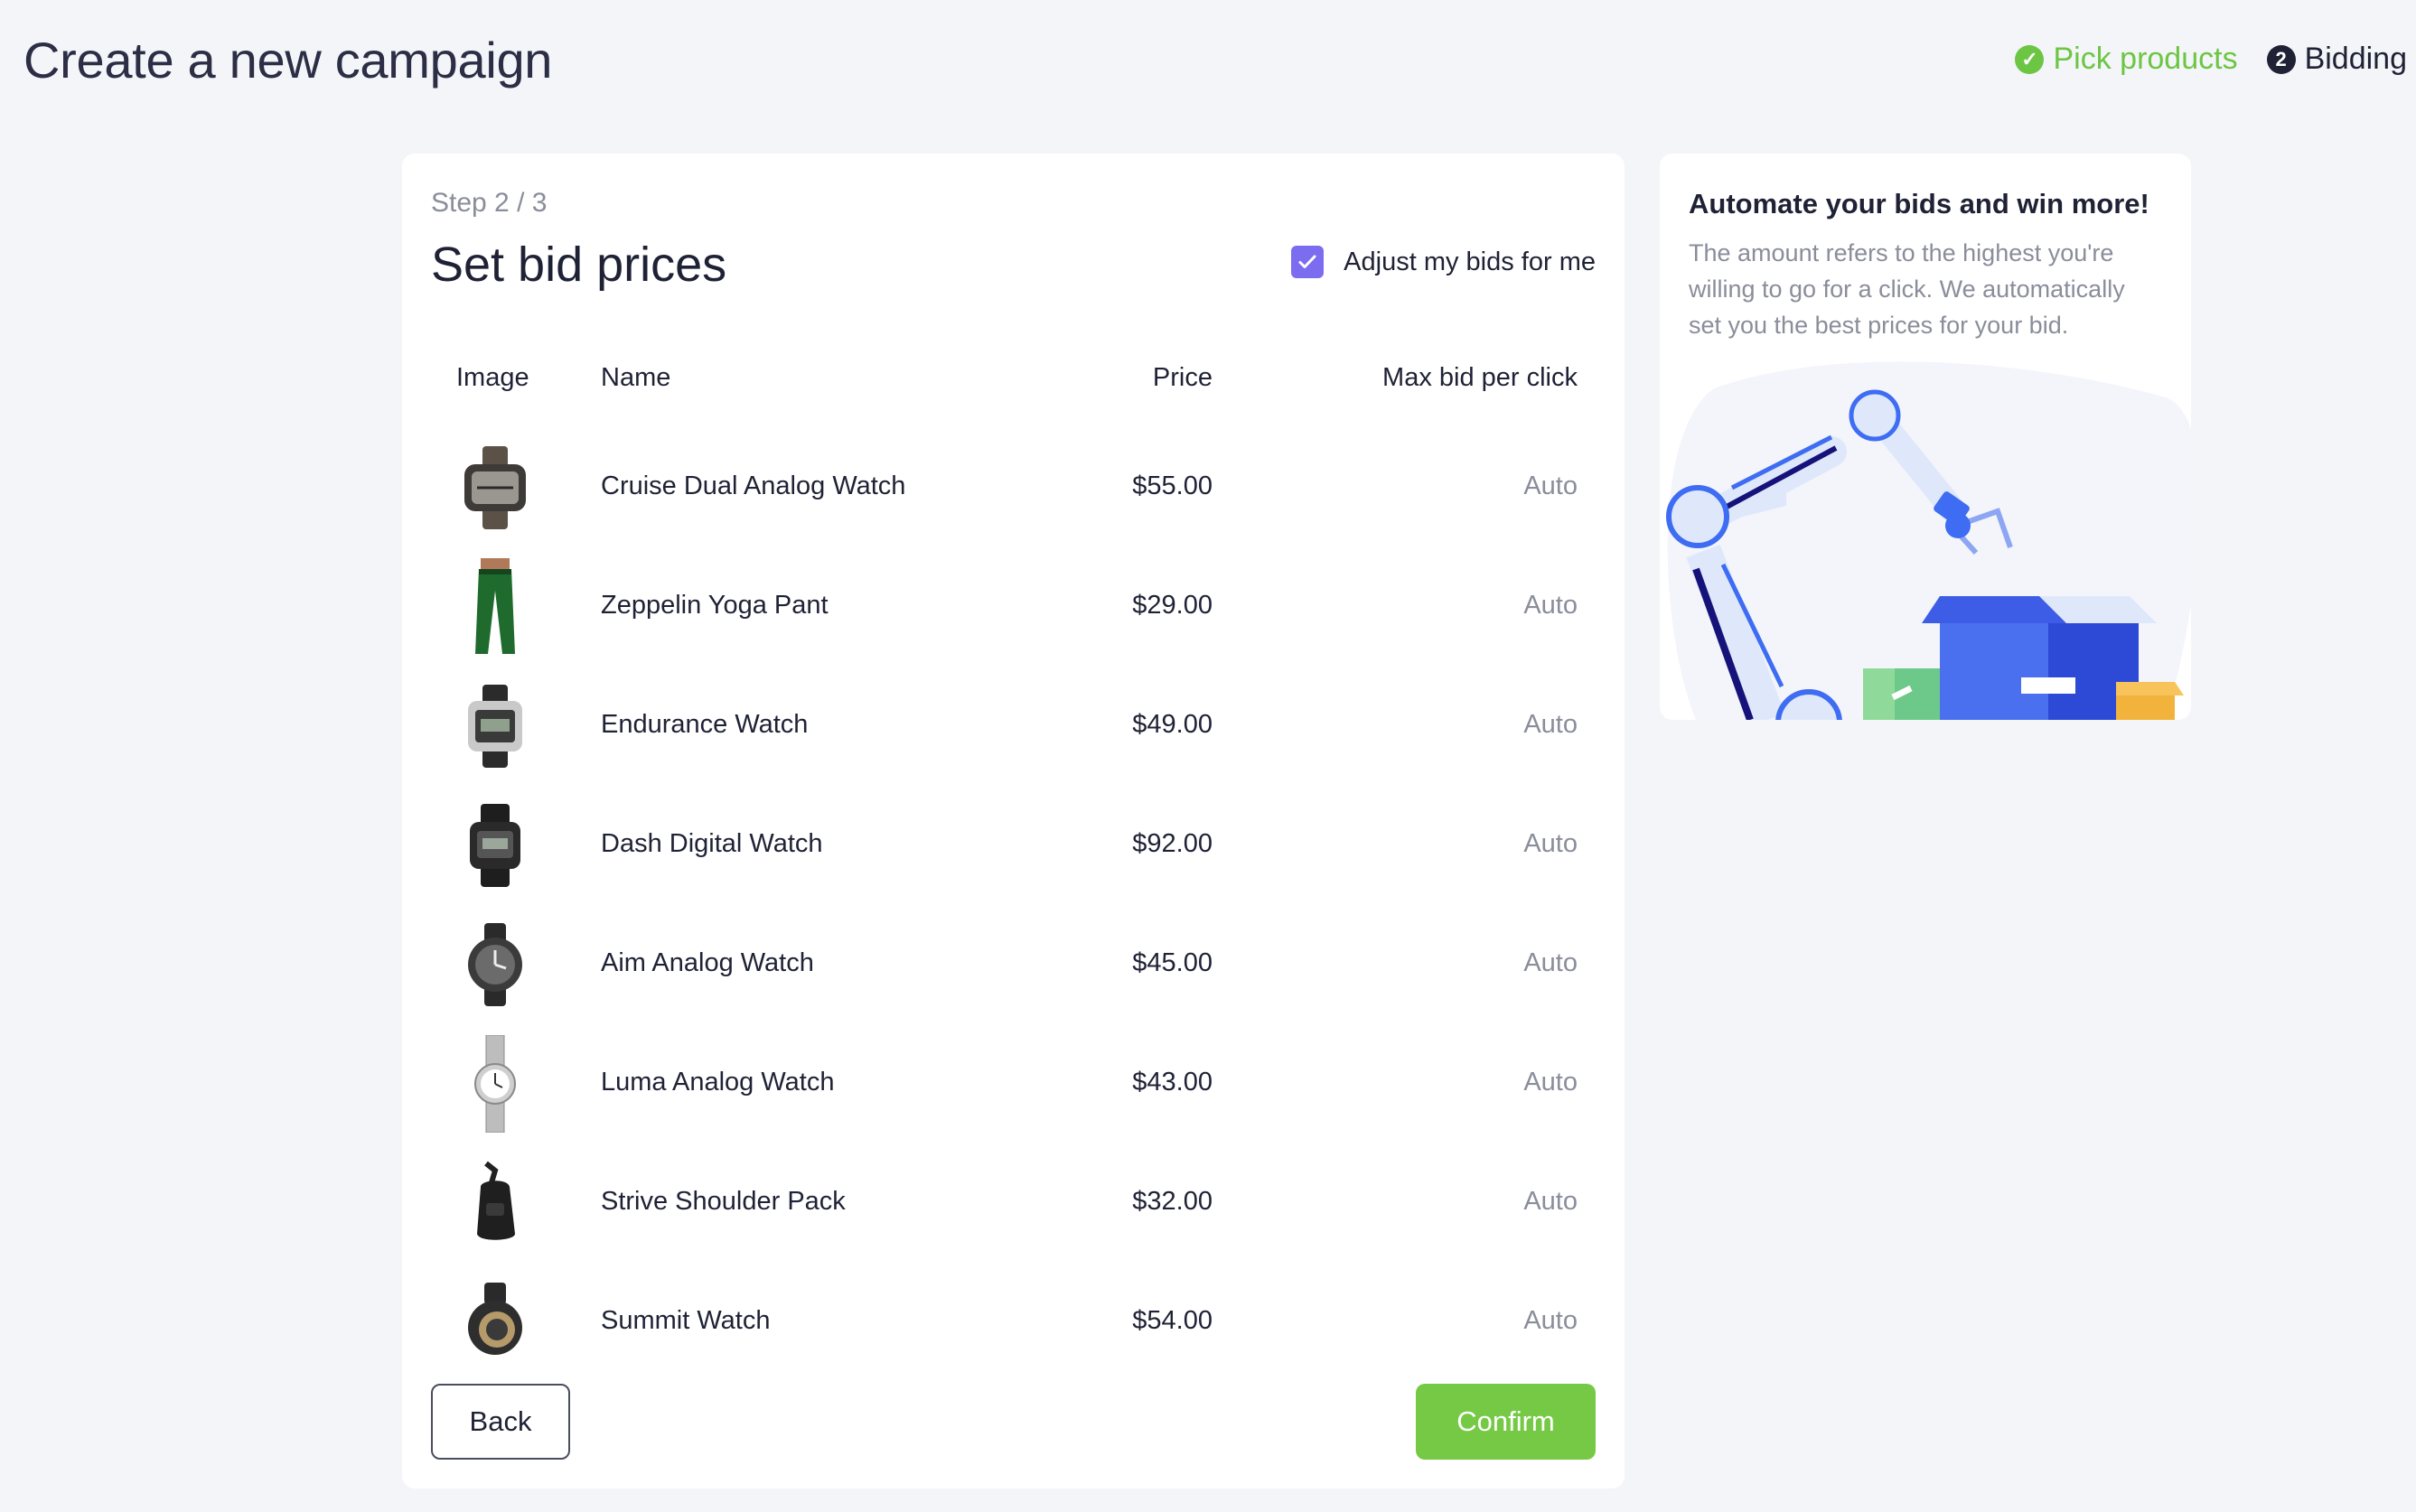 The height and width of the screenshot is (1512, 2416). What do you see at coordinates (753, 486) in the screenshot?
I see `product-name: Cruise Dual Analog Watch` at bounding box center [753, 486].